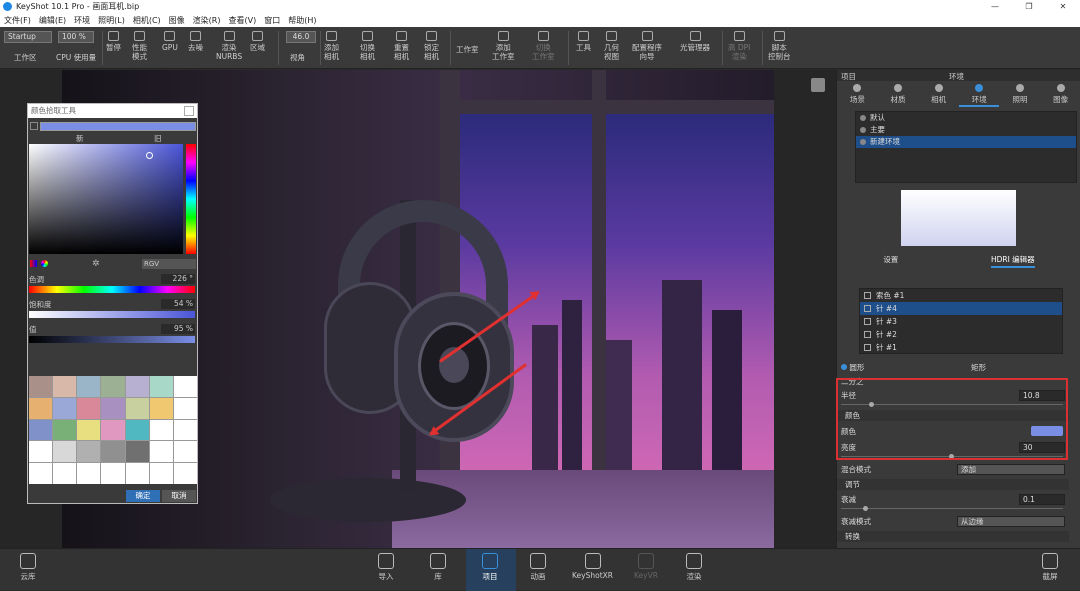  I want to click on studio-button: 工作室, so click(467, 49).